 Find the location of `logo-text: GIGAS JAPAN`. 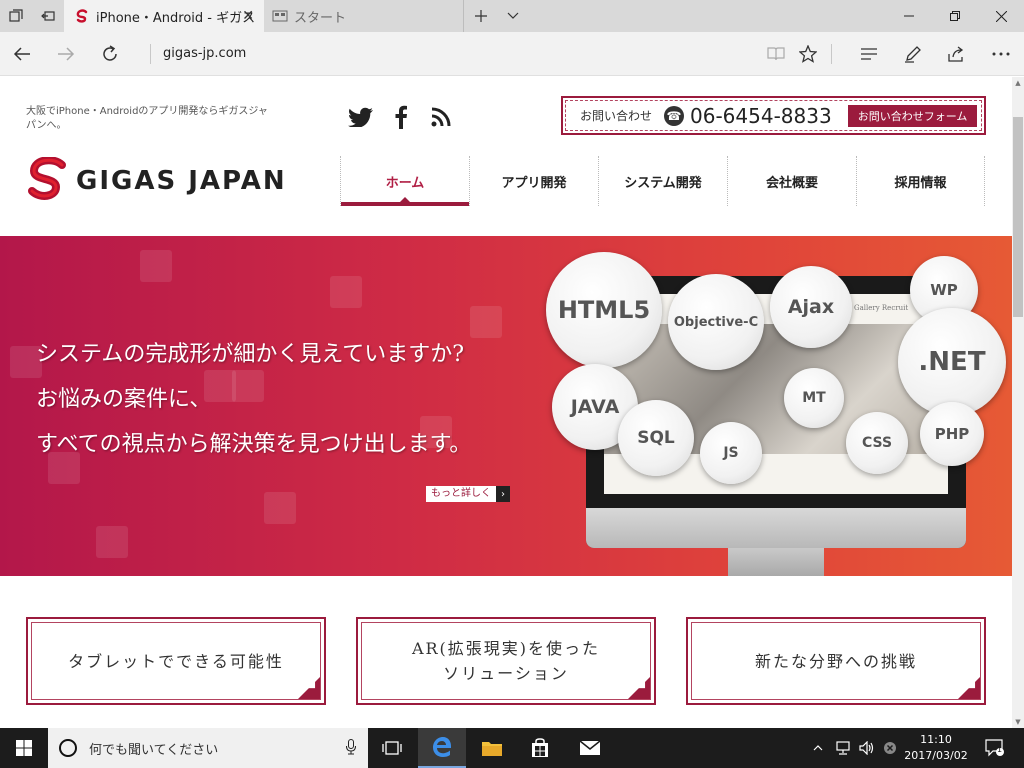

logo-text: GIGAS JAPAN is located at coordinates (181, 181).